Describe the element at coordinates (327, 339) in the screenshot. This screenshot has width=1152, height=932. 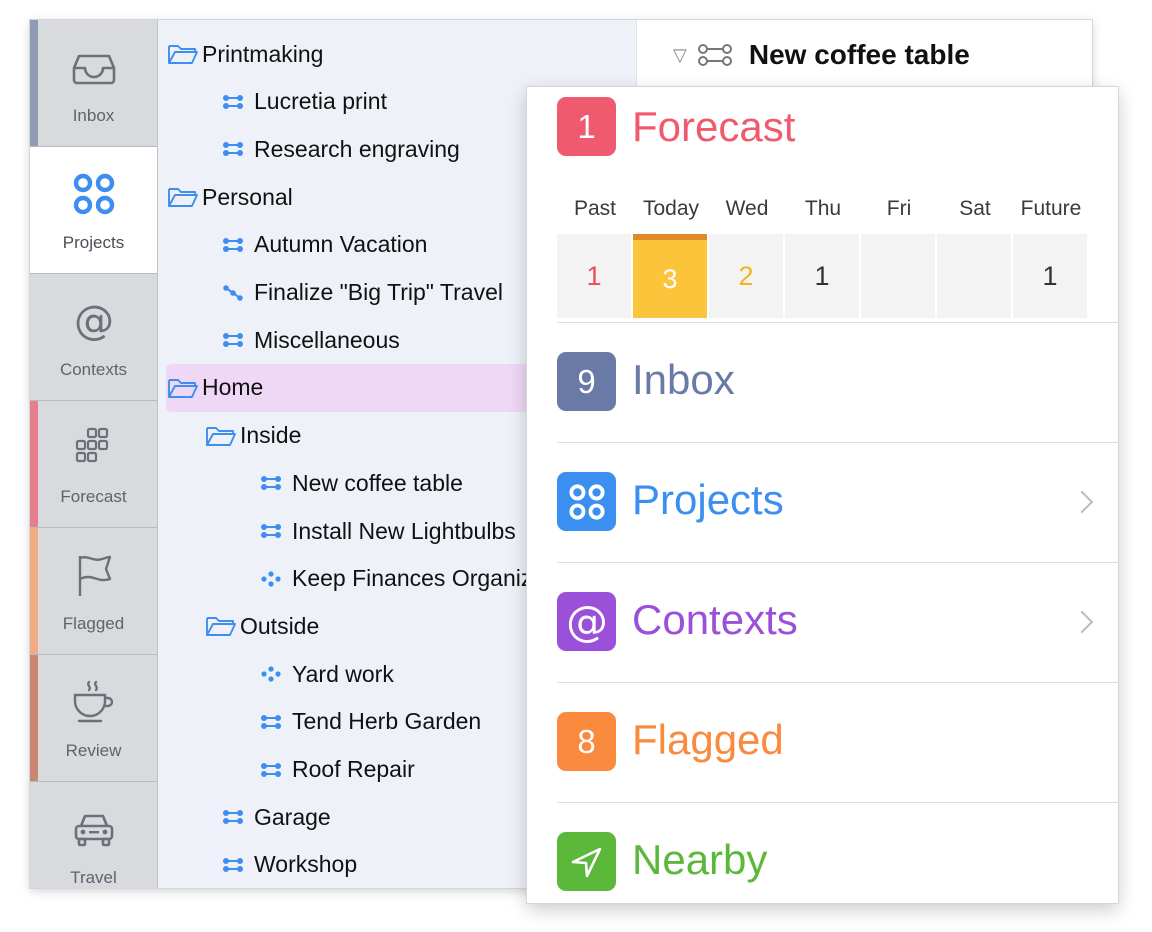
I see `outline-item-label: Miscellaneous` at that location.